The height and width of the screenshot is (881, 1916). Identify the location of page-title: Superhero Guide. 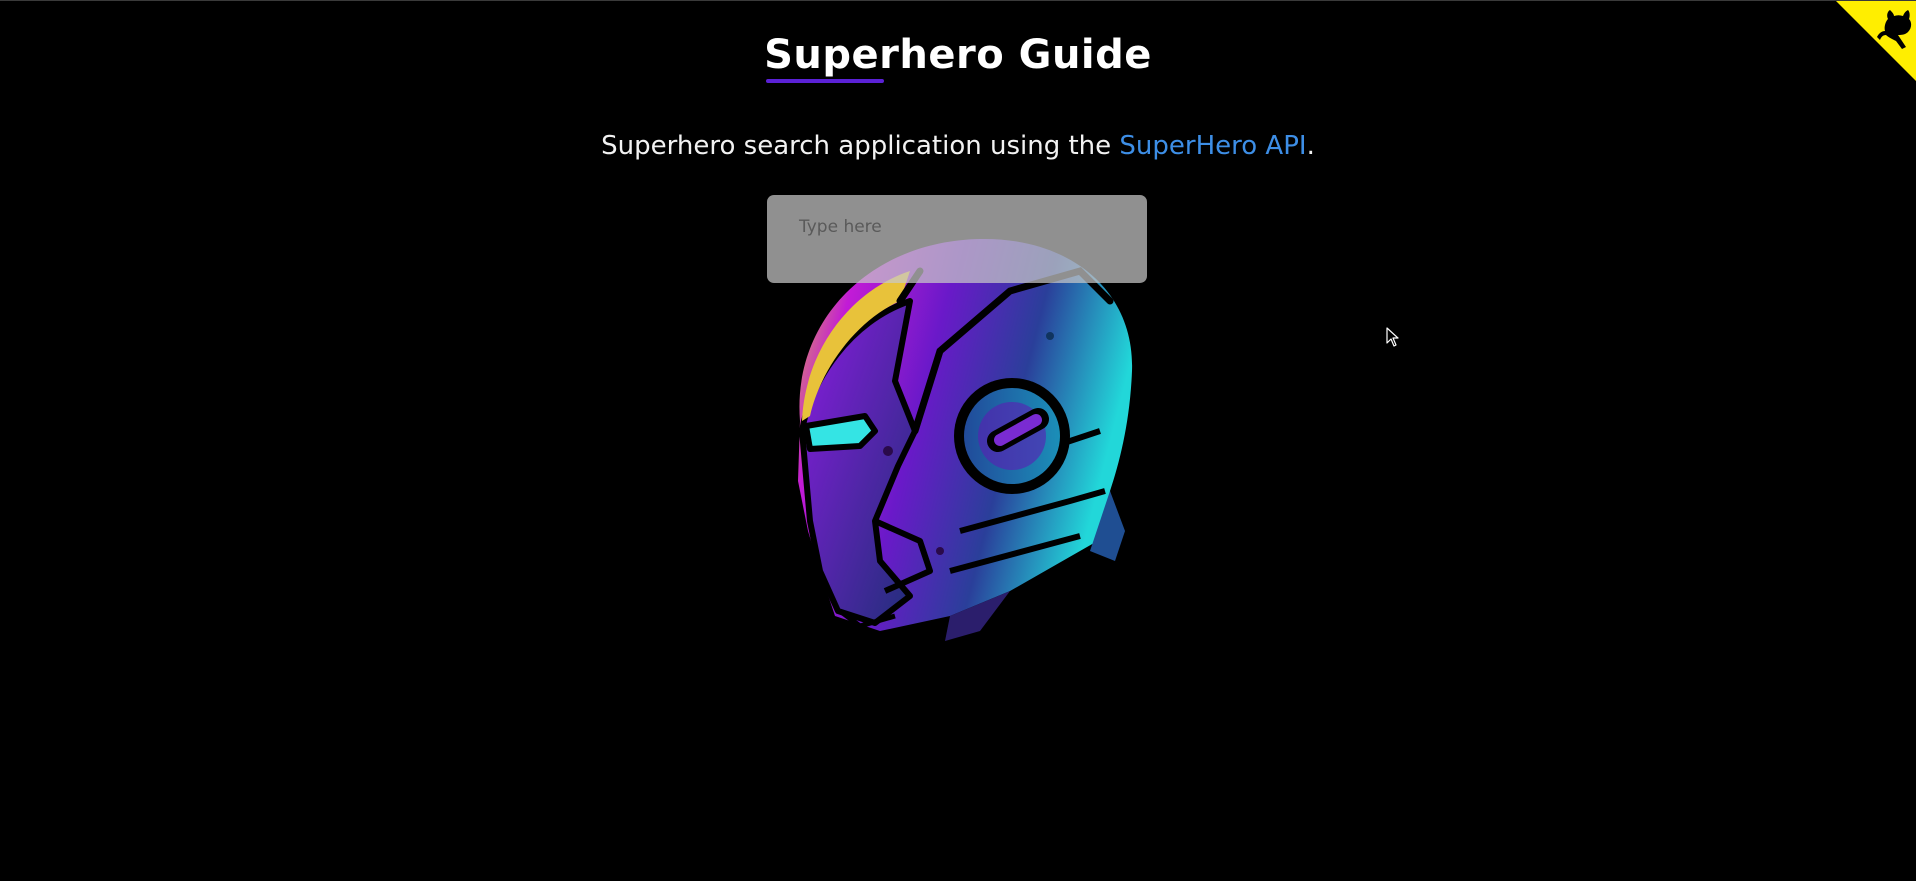
(958, 55).